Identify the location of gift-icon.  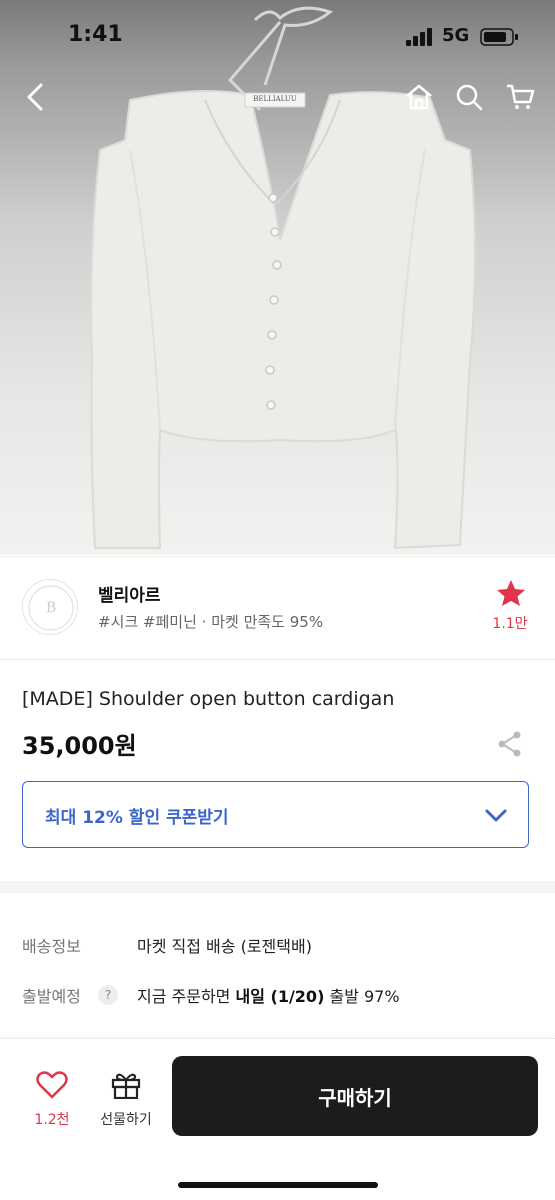
(126, 1086).